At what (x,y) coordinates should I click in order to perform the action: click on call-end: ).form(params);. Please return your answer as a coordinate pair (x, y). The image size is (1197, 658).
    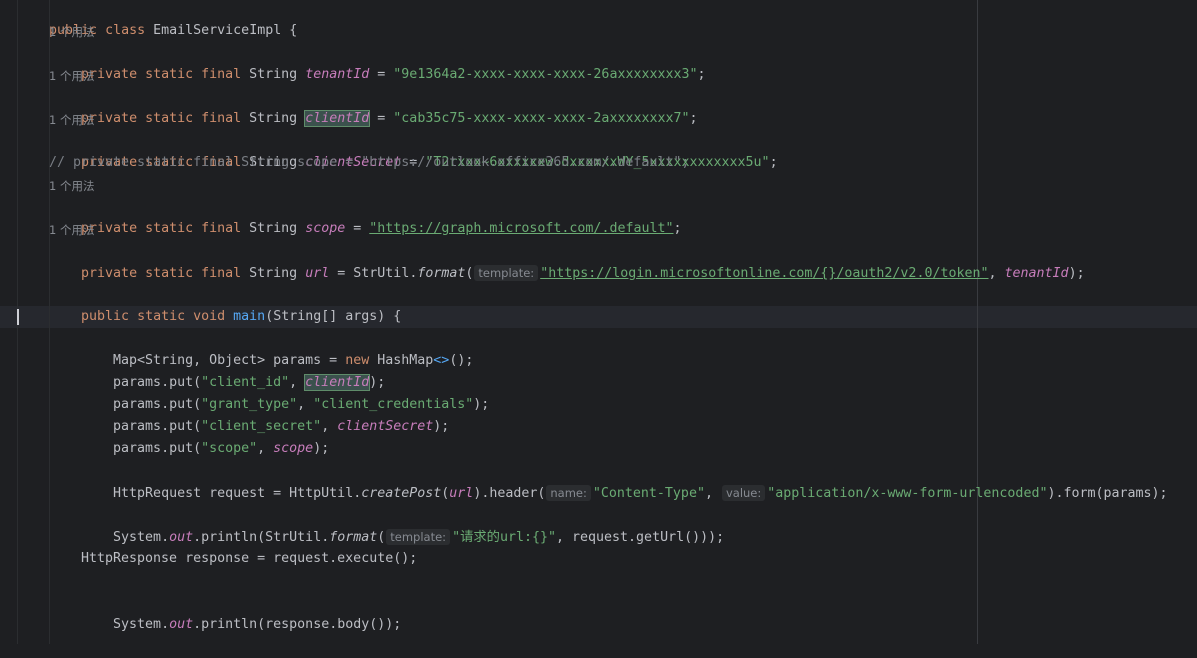
    Looking at the image, I should click on (1107, 493).